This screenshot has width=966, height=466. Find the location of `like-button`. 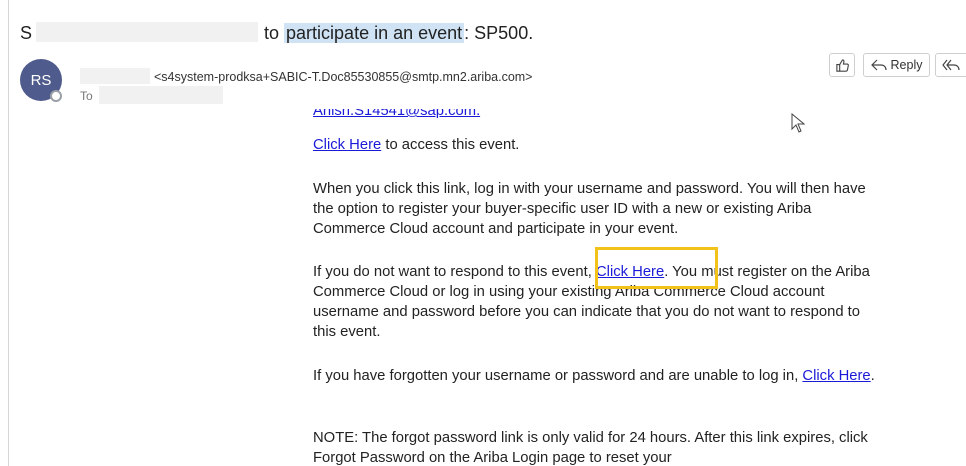

like-button is located at coordinates (842, 65).